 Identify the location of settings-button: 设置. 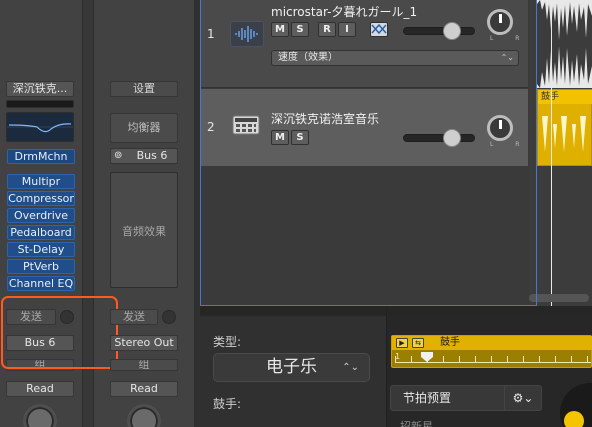
(144, 89).